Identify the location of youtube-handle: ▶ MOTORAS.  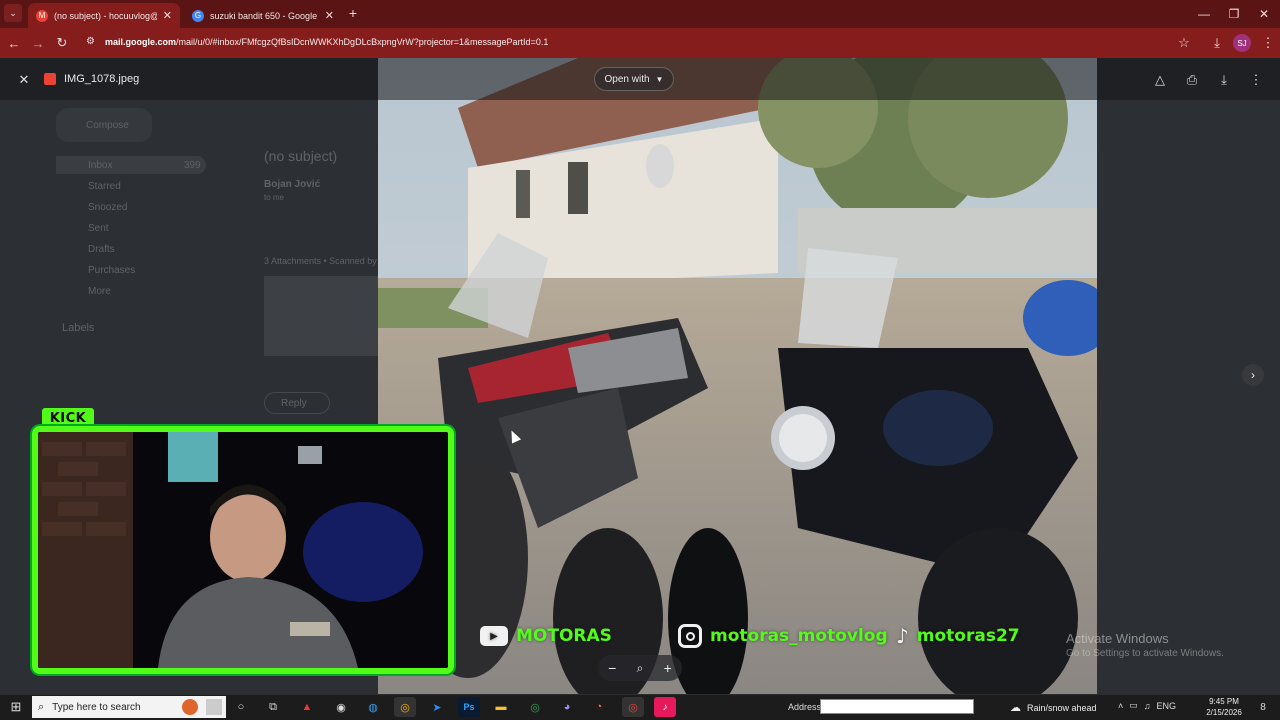
(546, 636).